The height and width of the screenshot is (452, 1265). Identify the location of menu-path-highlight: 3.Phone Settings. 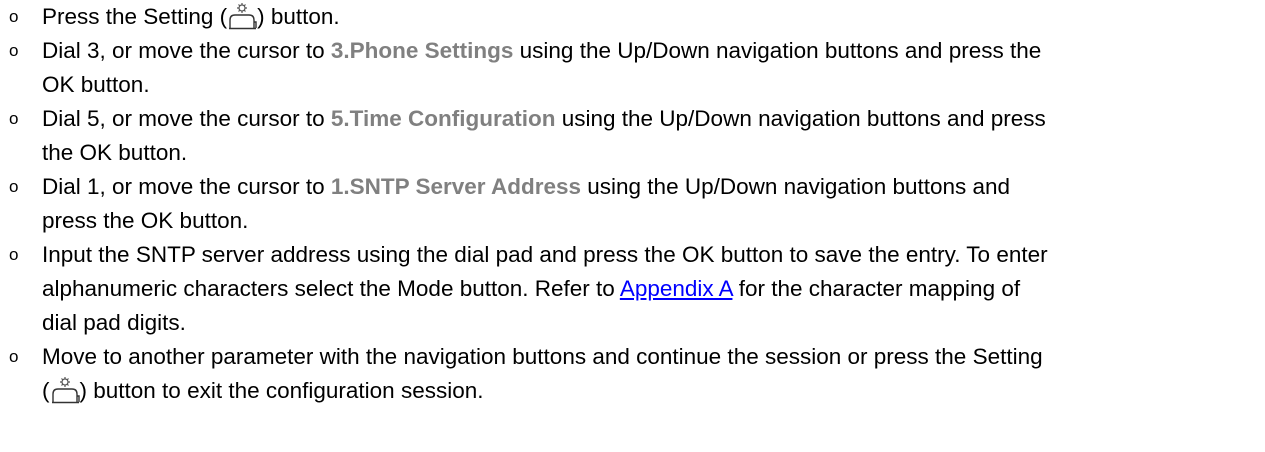
(422, 50).